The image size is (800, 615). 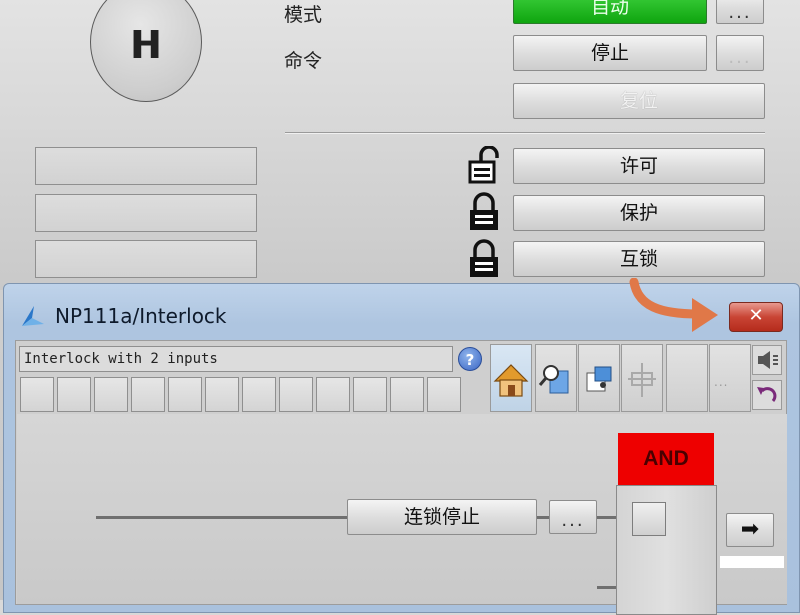 I want to click on arrow-right-icon: ➡, so click(x=750, y=529).